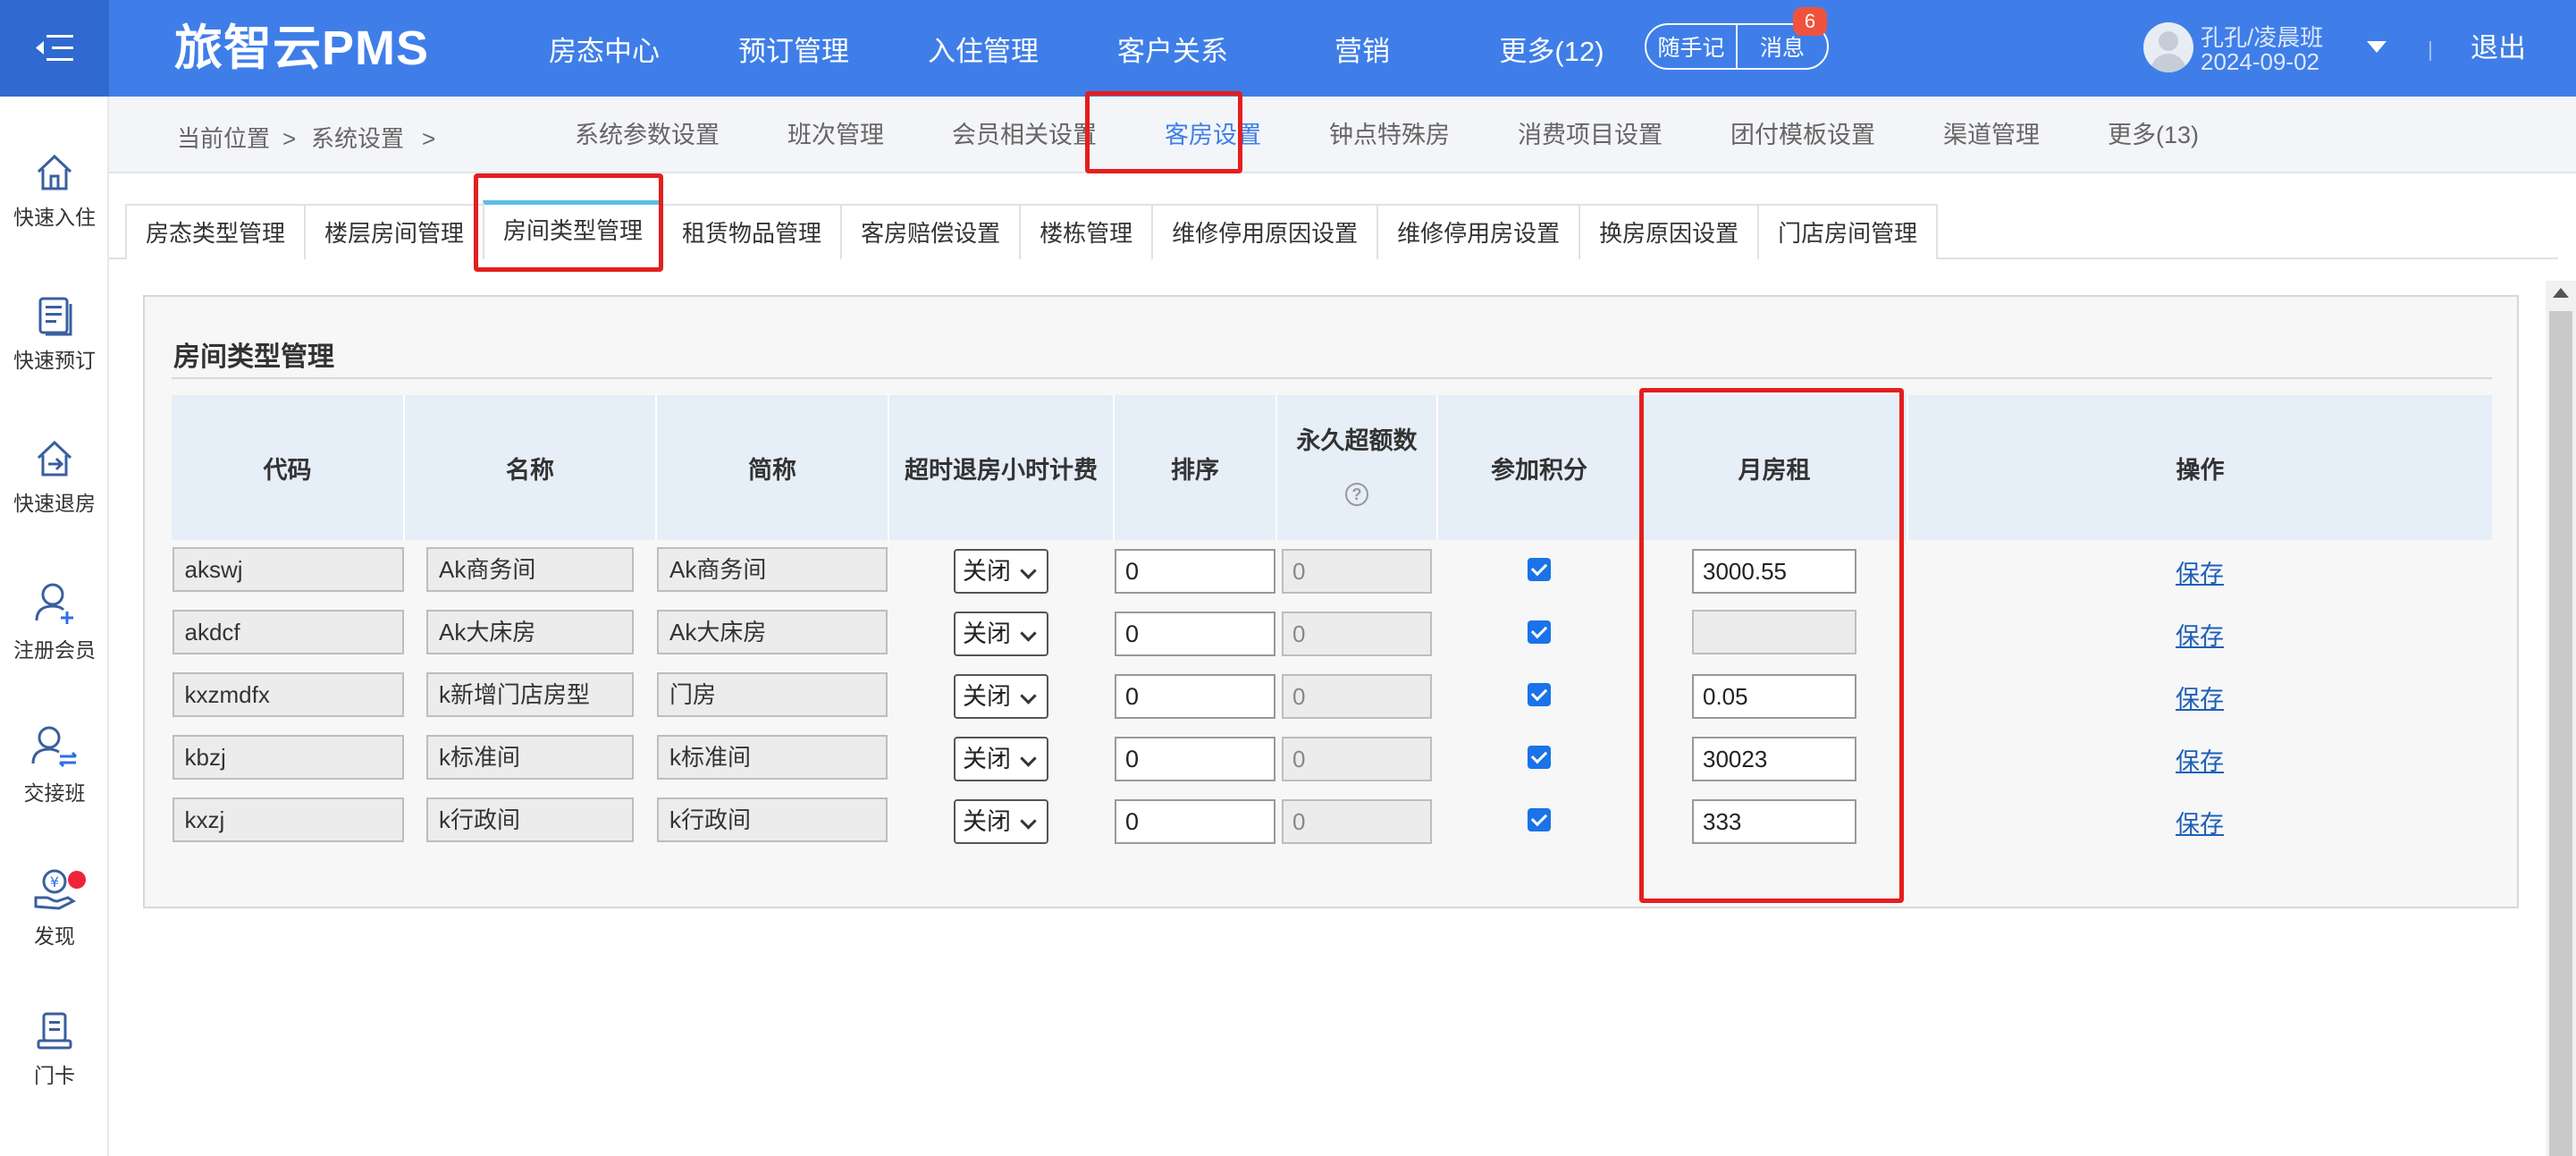 This screenshot has height=1156, width=2576. Describe the element at coordinates (55, 357) in the screenshot. I see `sidebar-item-quick-booking: 快速预订` at that location.